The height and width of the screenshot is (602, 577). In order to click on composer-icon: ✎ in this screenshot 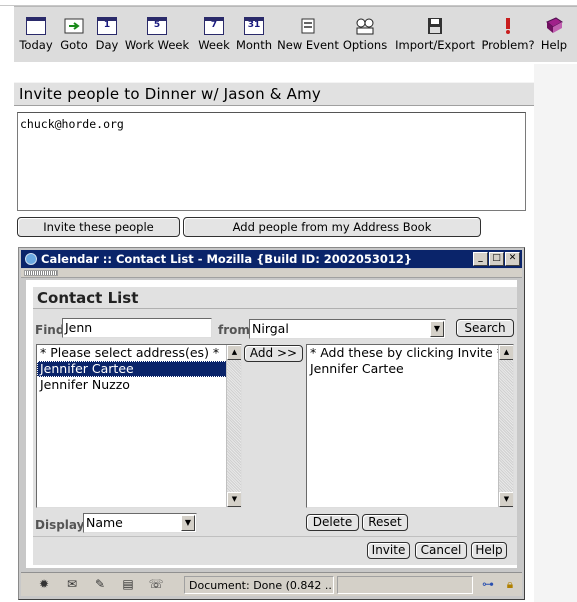, I will do `click(100, 584)`.